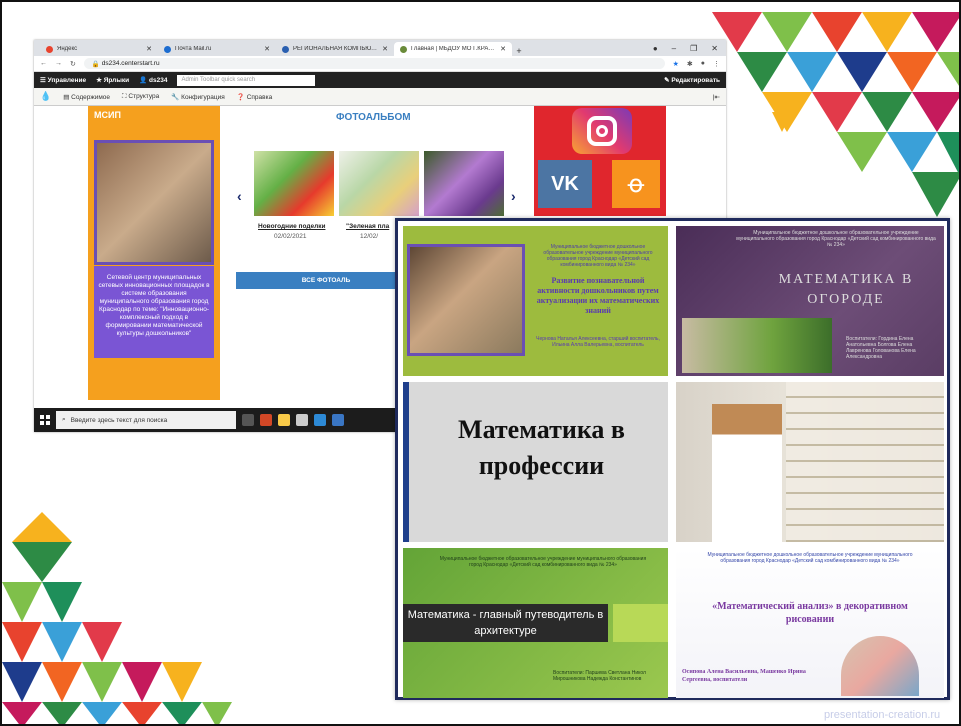 Image resolution: width=961 pixels, height=726 pixels. I want to click on photo-green-plant, so click(379, 183).